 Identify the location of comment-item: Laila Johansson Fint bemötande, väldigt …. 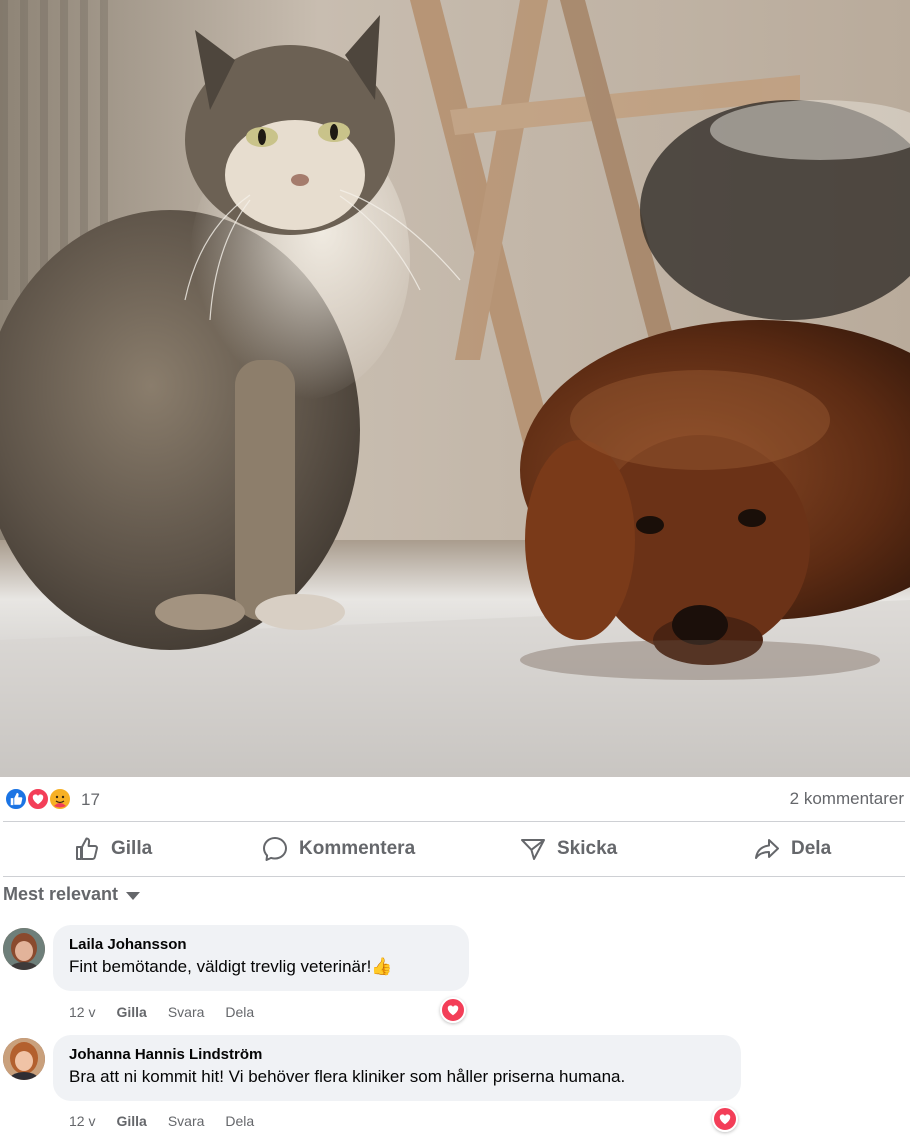
(455, 976).